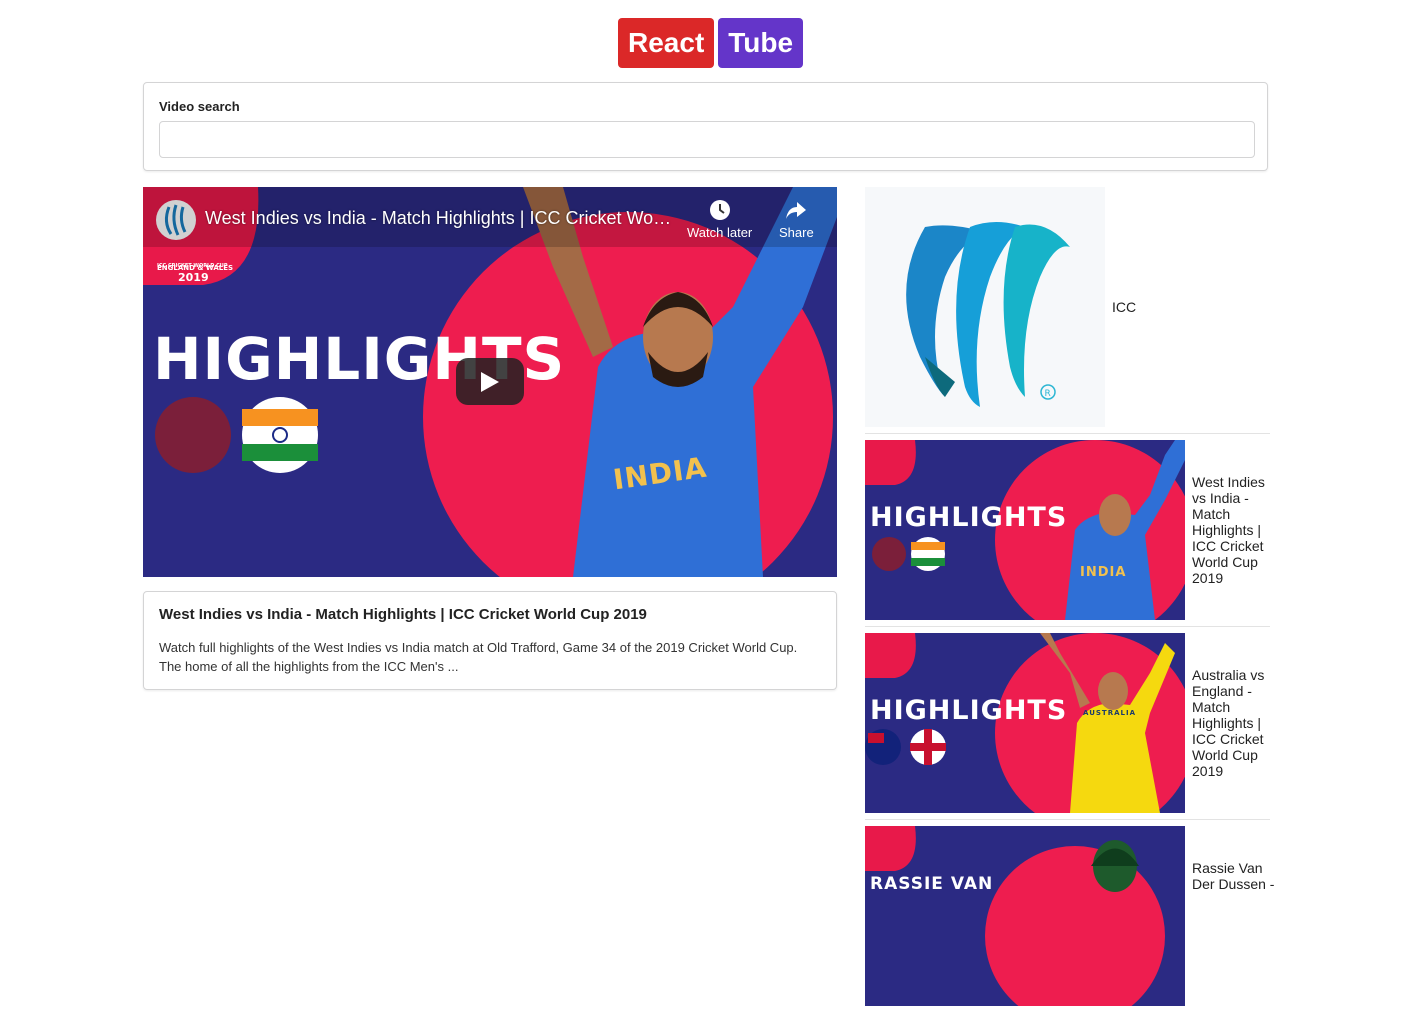  I want to click on video-list-thumbnail: HIGHLIGHTS AUSTRALIA, so click(1025, 723).